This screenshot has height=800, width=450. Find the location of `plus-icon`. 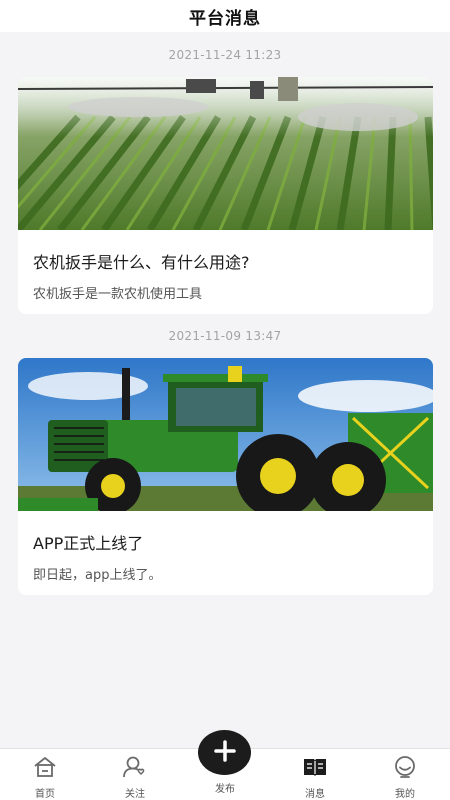

plus-icon is located at coordinates (225, 753).